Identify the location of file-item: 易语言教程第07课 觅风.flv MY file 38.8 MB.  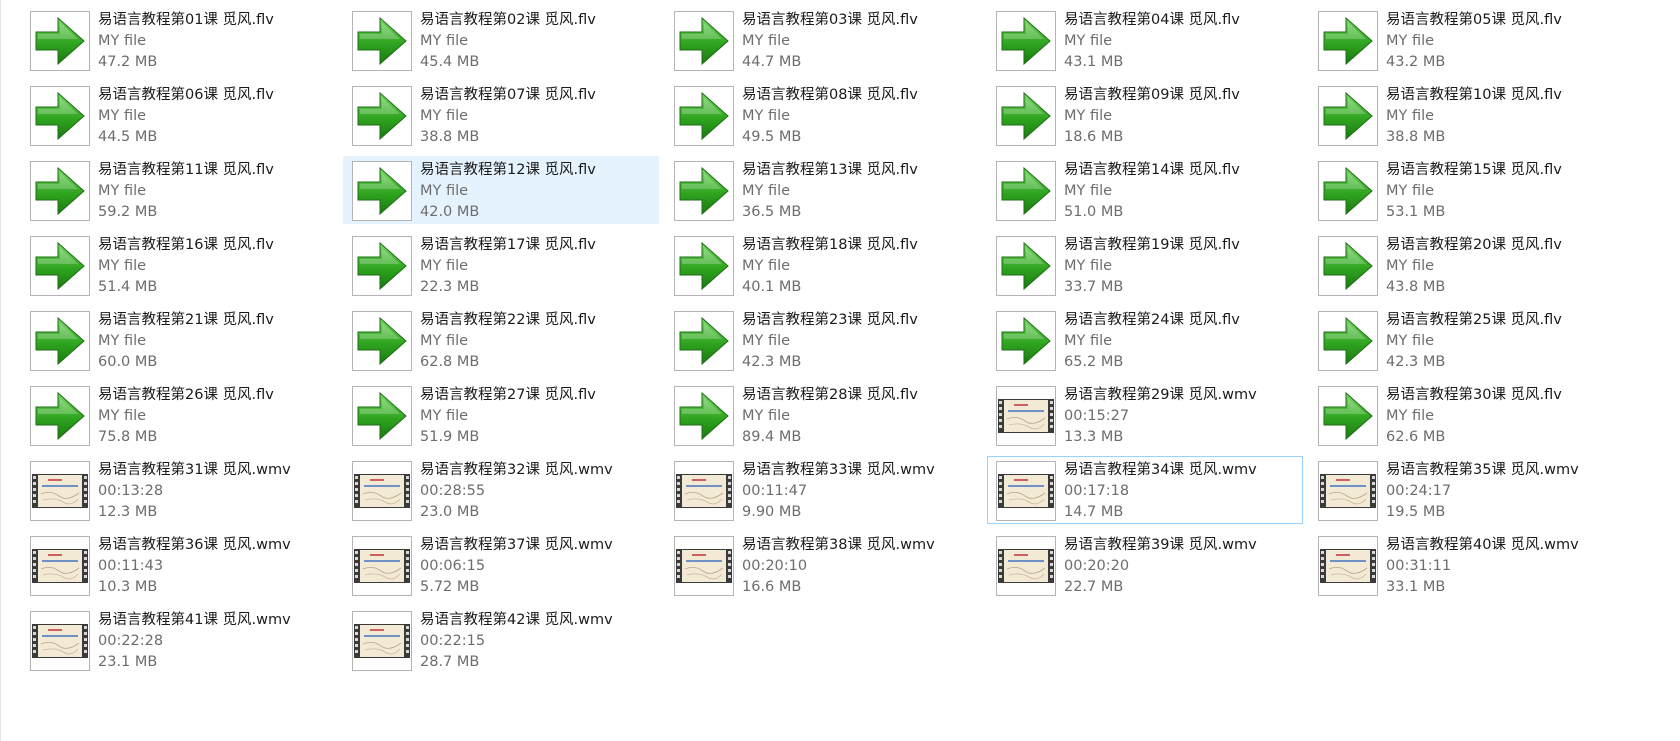
(501, 115).